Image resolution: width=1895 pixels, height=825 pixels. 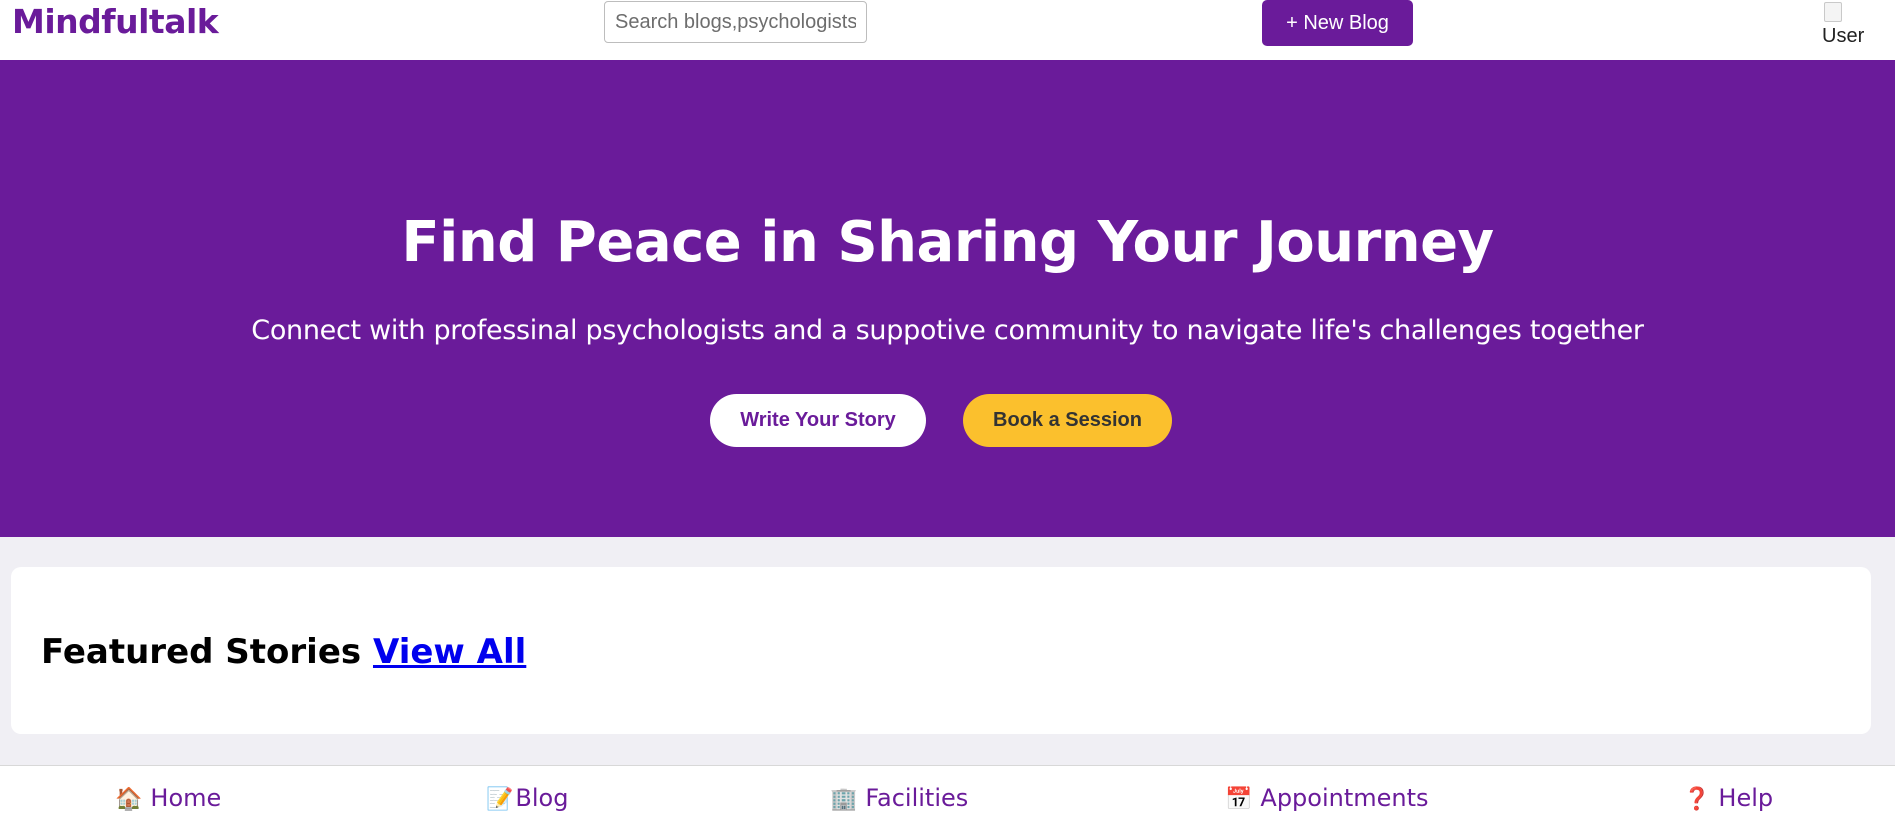 What do you see at coordinates (947, 30) in the screenshot?
I see `top-navbar: Mindfultalk + New Blog User` at bounding box center [947, 30].